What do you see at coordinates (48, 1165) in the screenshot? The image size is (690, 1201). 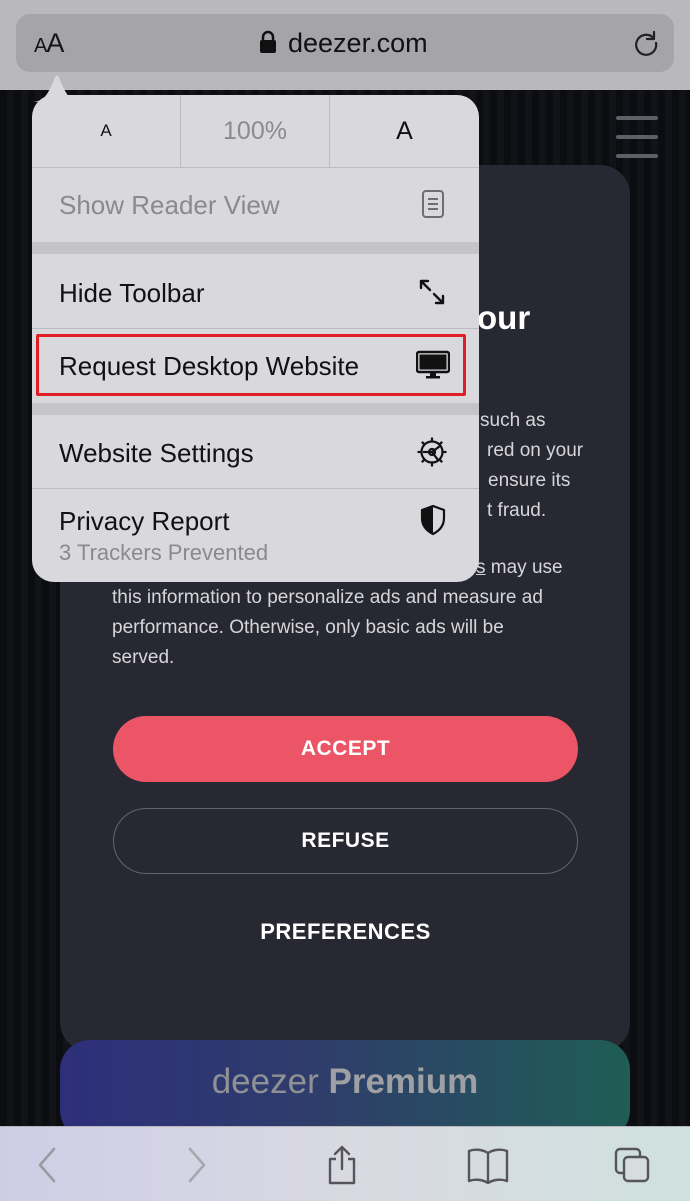 I see `back-icon` at bounding box center [48, 1165].